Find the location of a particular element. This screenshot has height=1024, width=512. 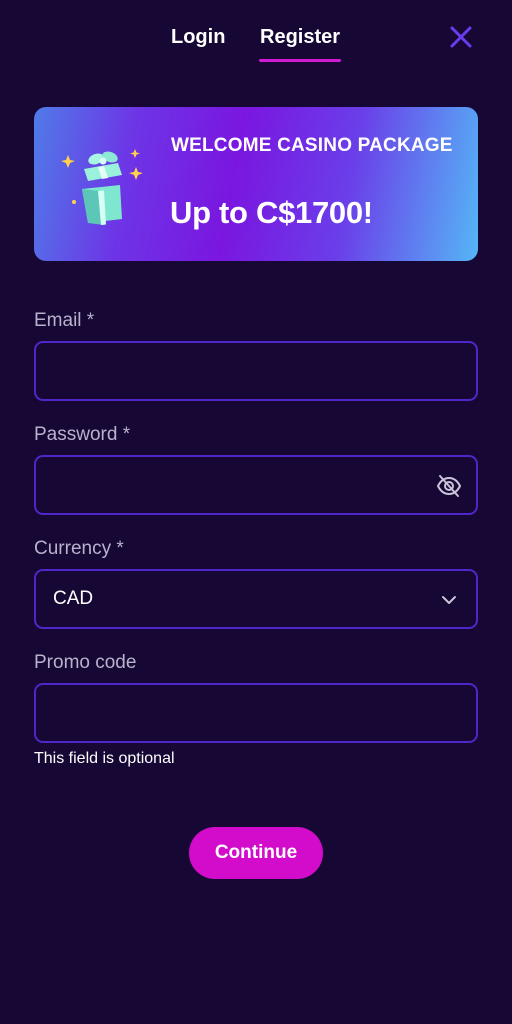

close-icon is located at coordinates (461, 37).